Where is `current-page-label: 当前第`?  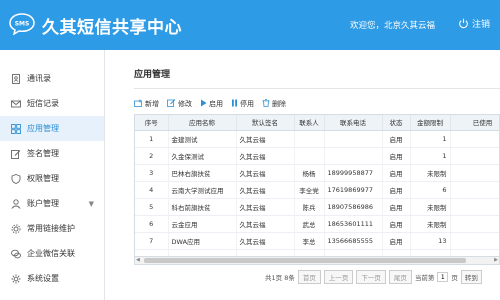 current-page-label: 当前第 is located at coordinates (424, 278).